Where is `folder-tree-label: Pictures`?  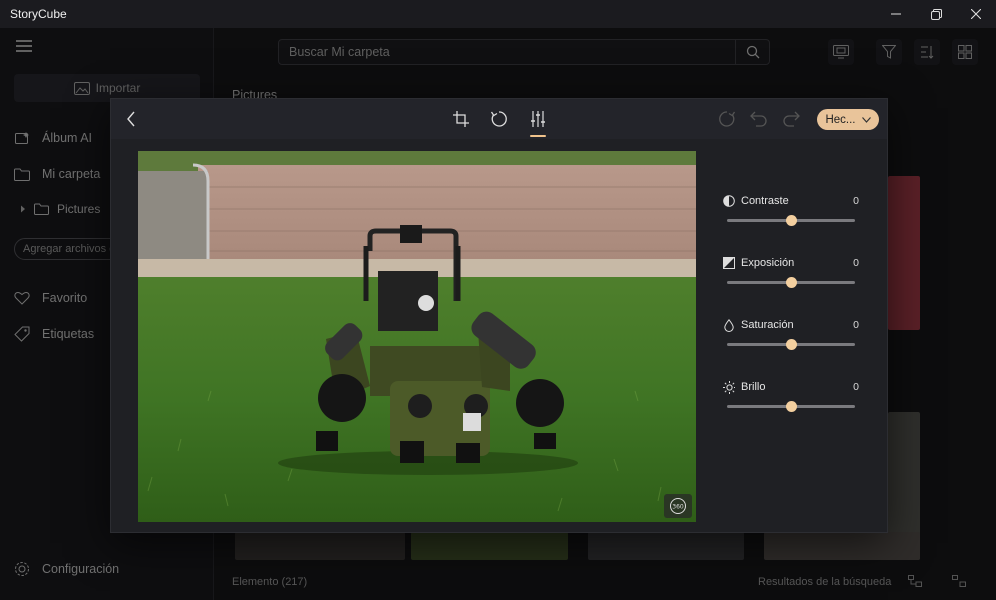
folder-tree-label: Pictures is located at coordinates (79, 209).